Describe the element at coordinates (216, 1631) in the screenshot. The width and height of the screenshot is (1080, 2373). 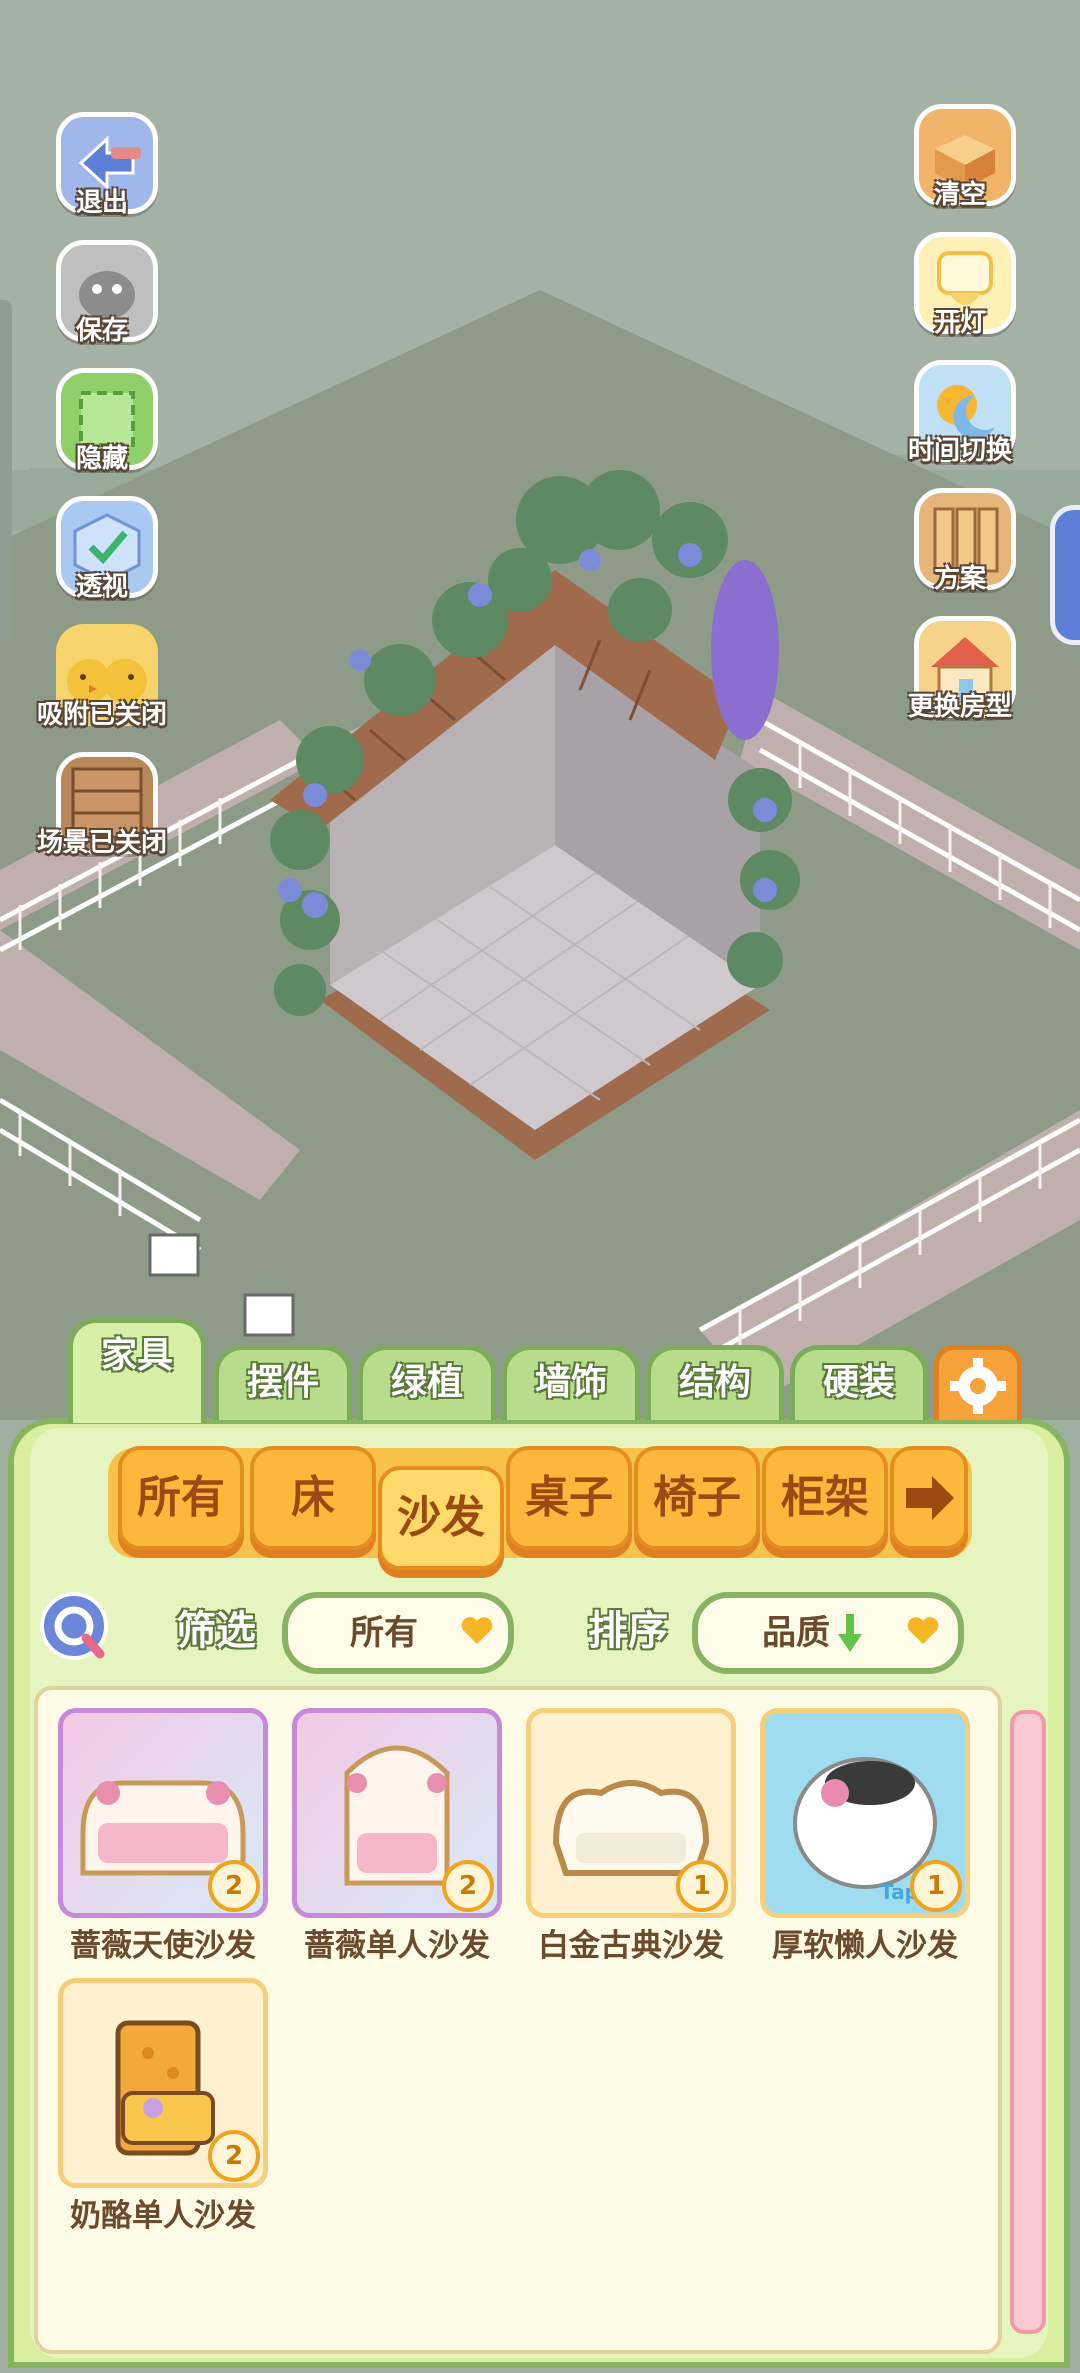
I see `filter-label: 筛选` at that location.